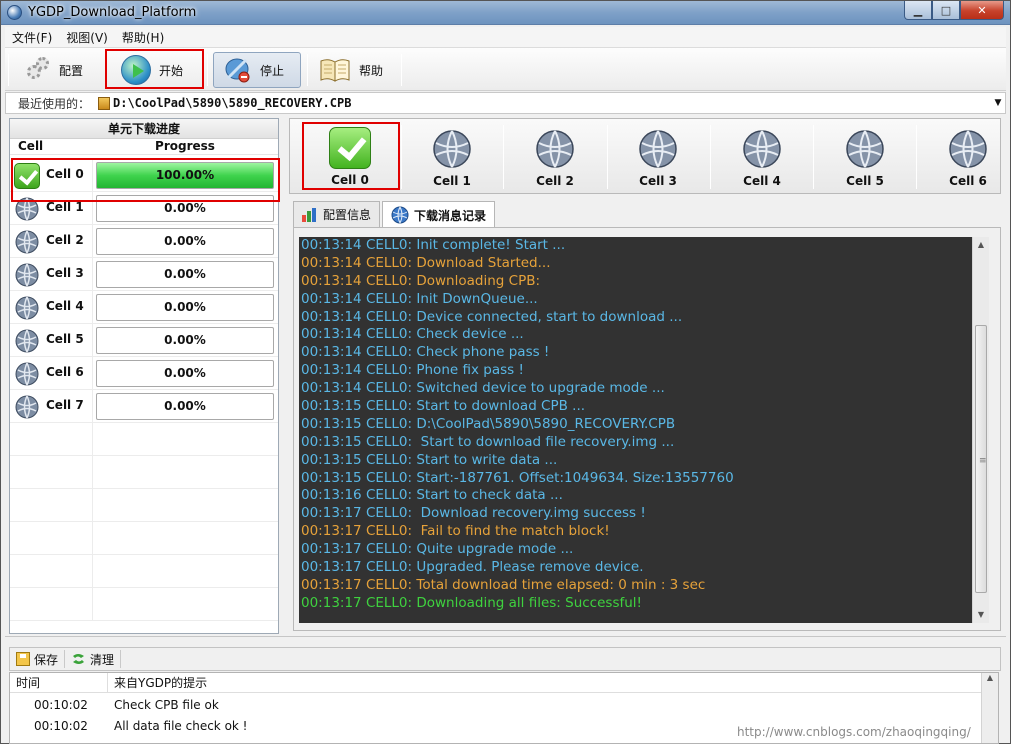  I want to click on column-header-cell: Cell, so click(31, 146).